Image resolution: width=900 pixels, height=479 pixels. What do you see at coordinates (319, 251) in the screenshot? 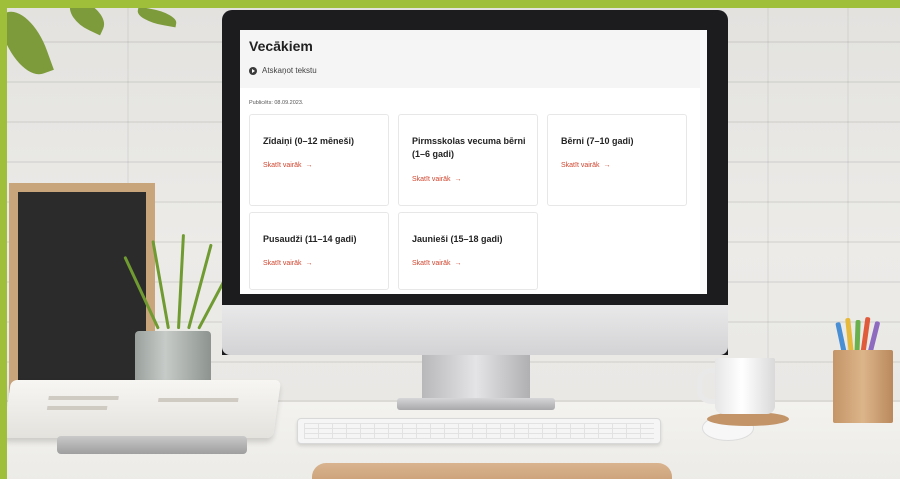
I see `card-teens: Pusaudži (11–14 gadi) Skatīt vairāk →` at bounding box center [319, 251].